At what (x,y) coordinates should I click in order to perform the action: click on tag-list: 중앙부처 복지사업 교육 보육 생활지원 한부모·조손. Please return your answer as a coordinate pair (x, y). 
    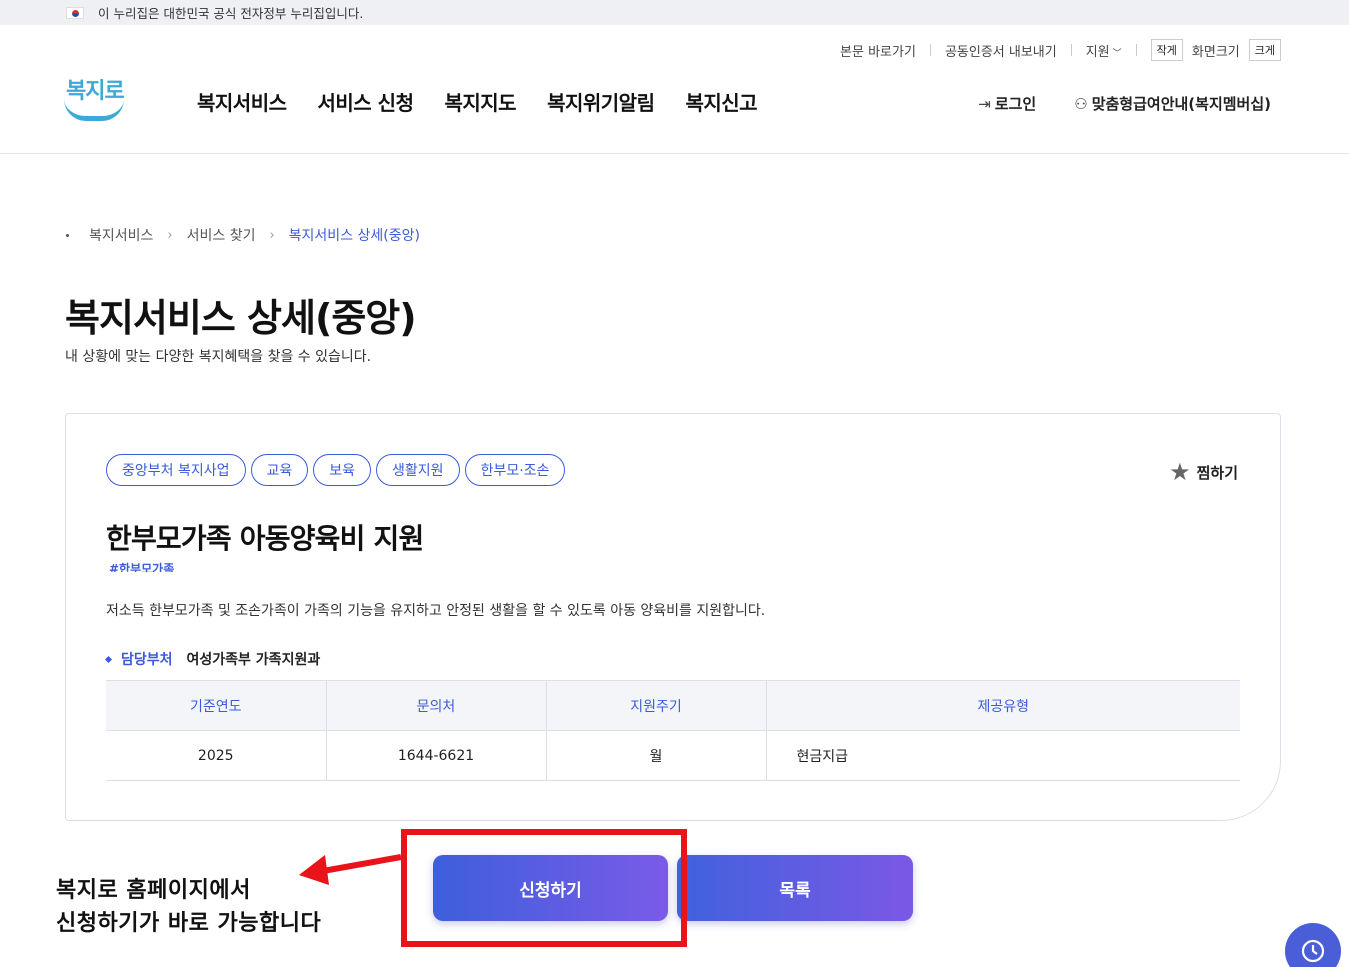
    Looking at the image, I should click on (336, 470).